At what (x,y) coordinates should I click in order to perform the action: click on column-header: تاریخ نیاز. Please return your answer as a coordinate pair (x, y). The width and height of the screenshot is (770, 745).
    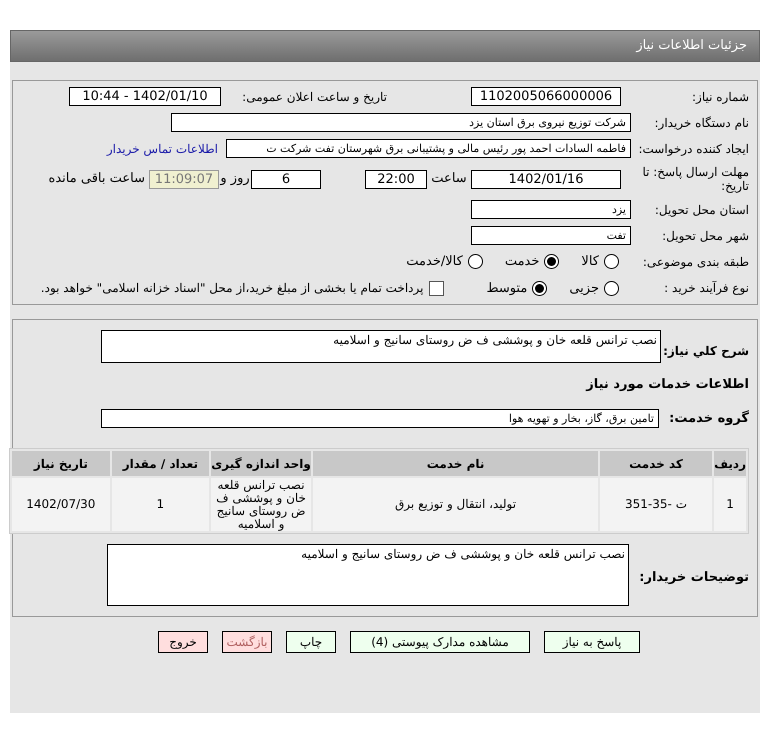
    Looking at the image, I should click on (61, 463).